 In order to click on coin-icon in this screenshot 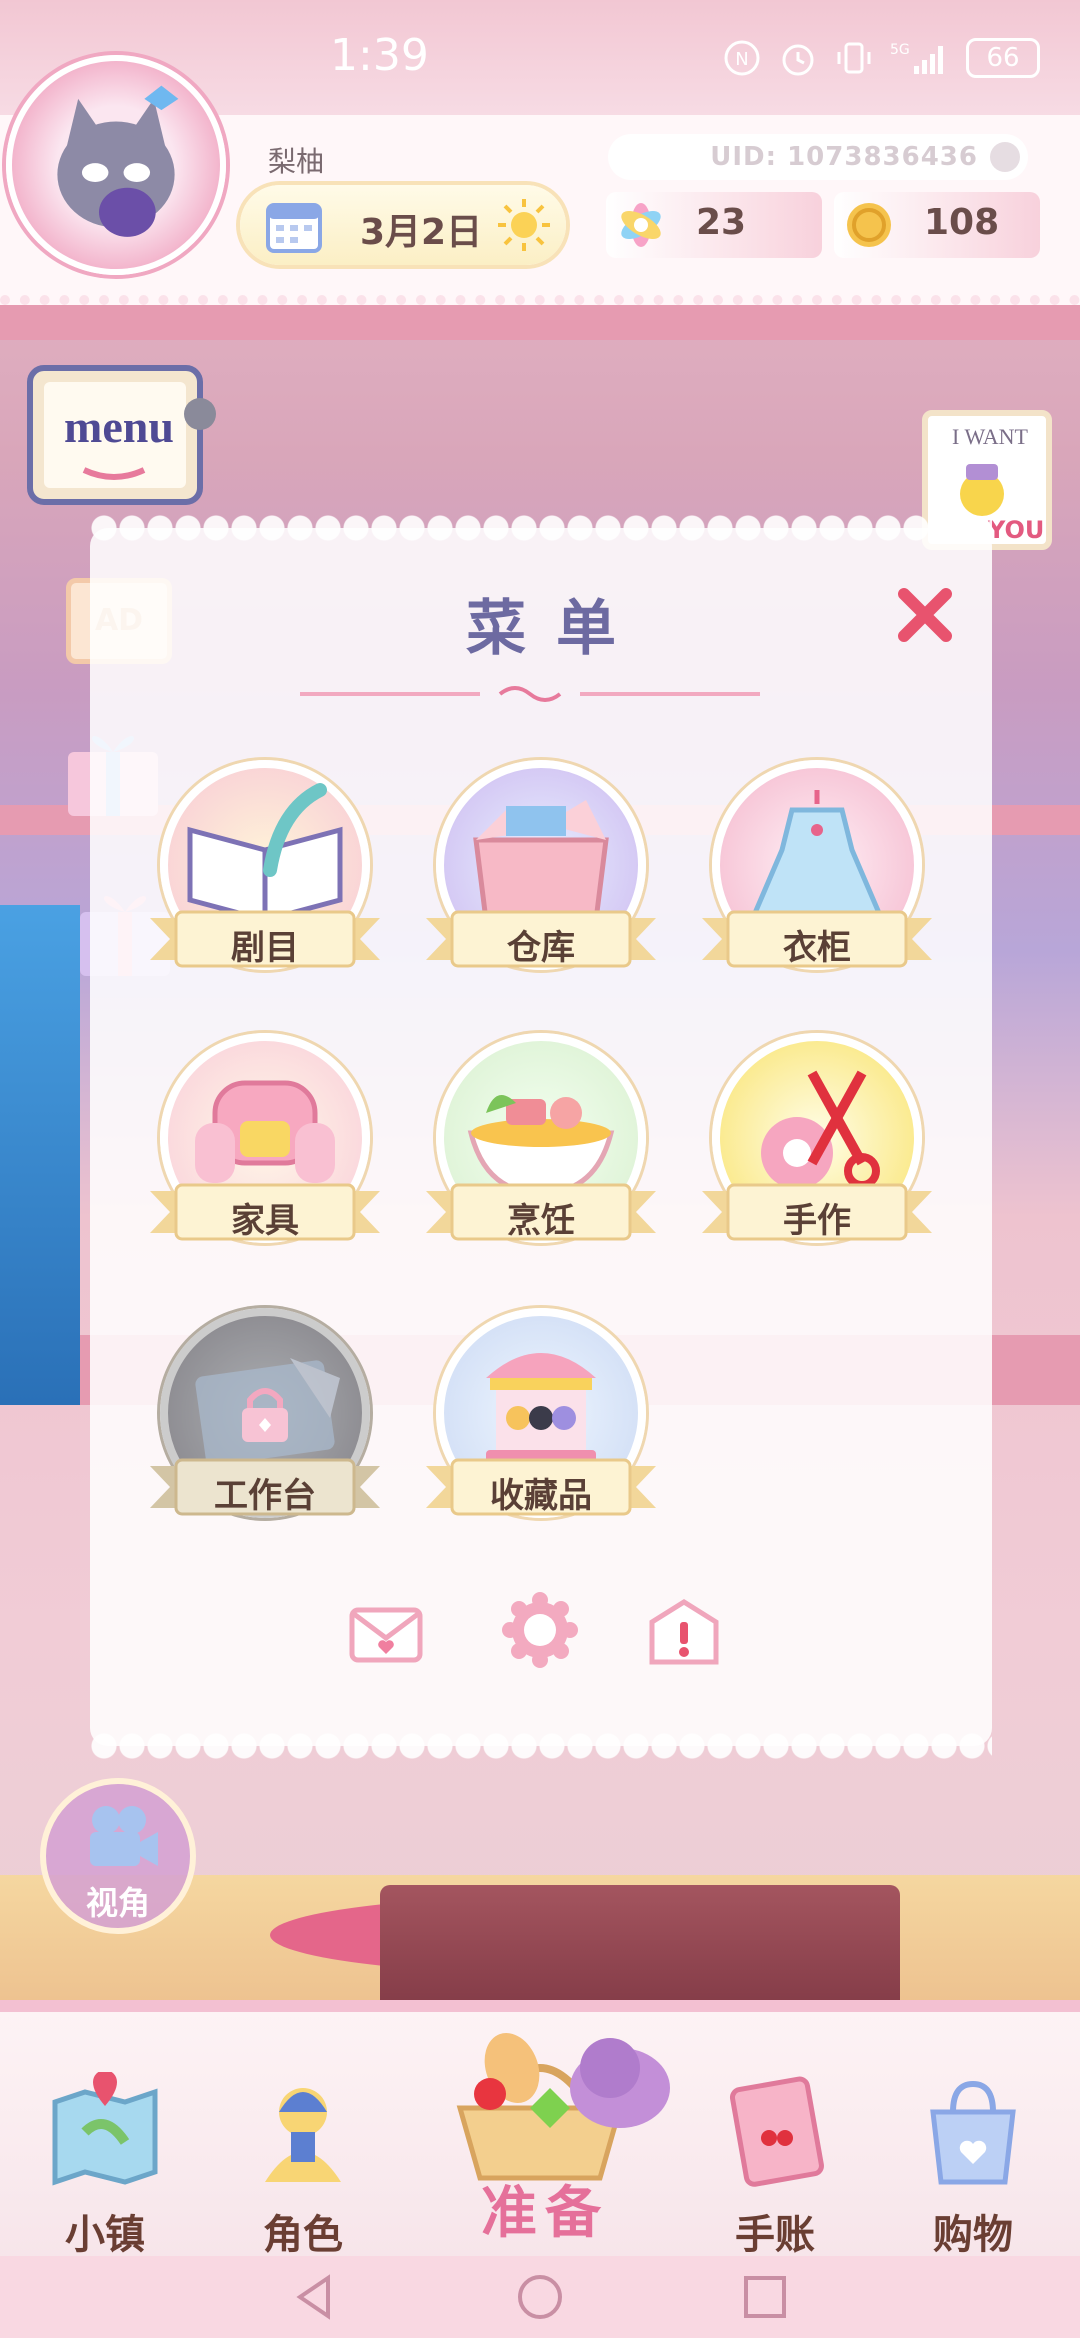, I will do `click(869, 225)`.